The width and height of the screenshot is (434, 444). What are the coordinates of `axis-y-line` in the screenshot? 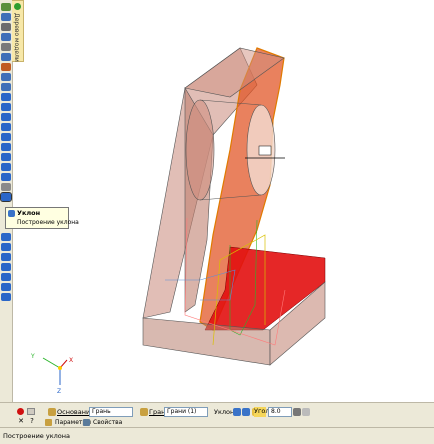 It's located at (51, 363).